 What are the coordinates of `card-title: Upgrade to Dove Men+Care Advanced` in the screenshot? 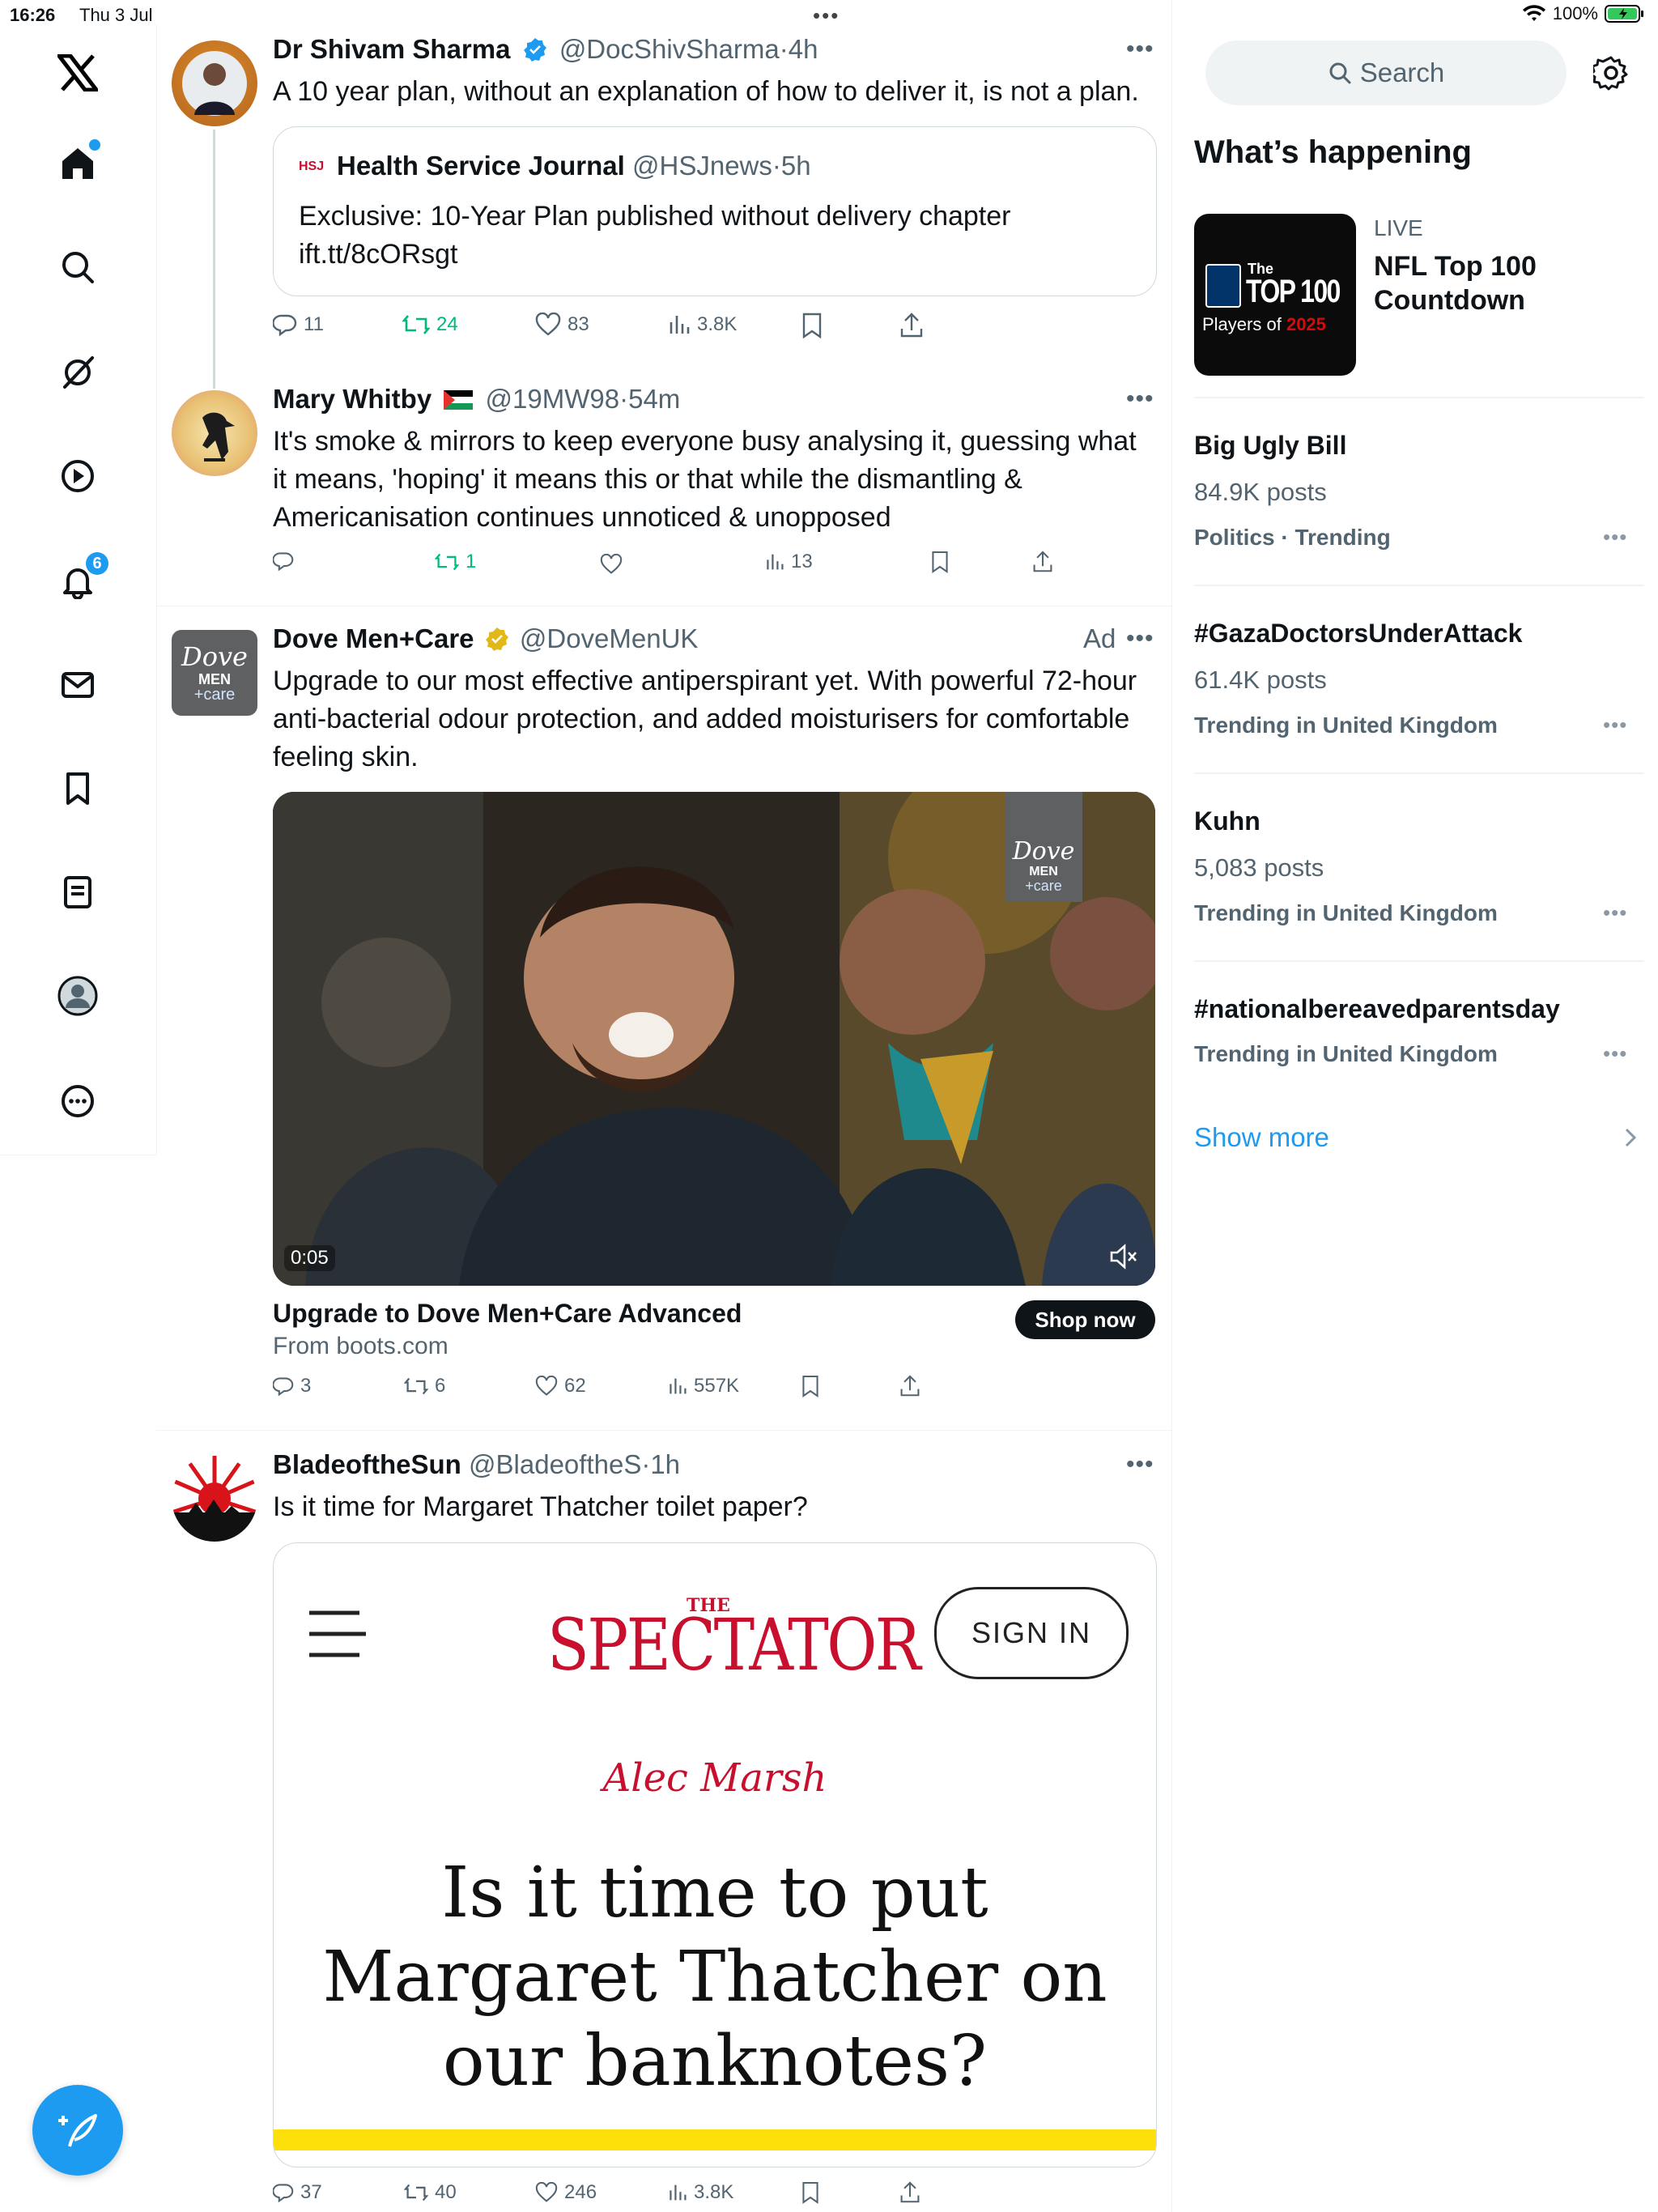 It's located at (507, 1314).